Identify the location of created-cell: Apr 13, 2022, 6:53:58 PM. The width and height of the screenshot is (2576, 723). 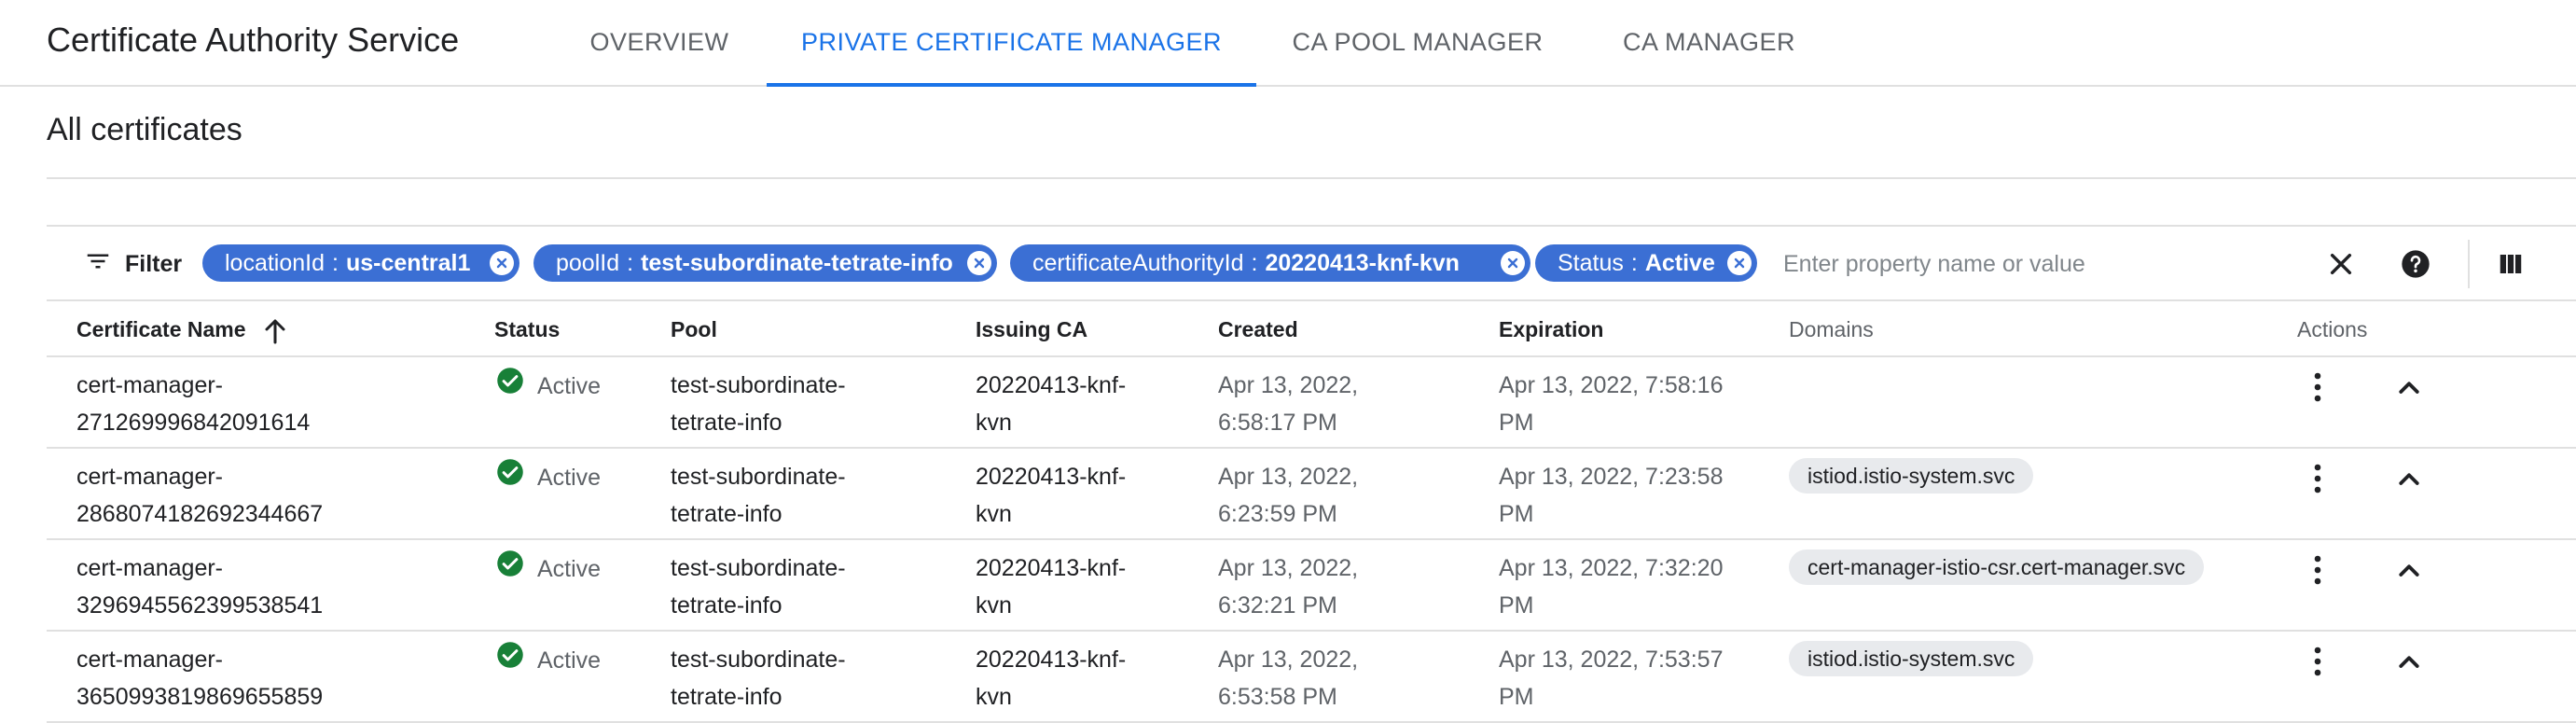
(1288, 678).